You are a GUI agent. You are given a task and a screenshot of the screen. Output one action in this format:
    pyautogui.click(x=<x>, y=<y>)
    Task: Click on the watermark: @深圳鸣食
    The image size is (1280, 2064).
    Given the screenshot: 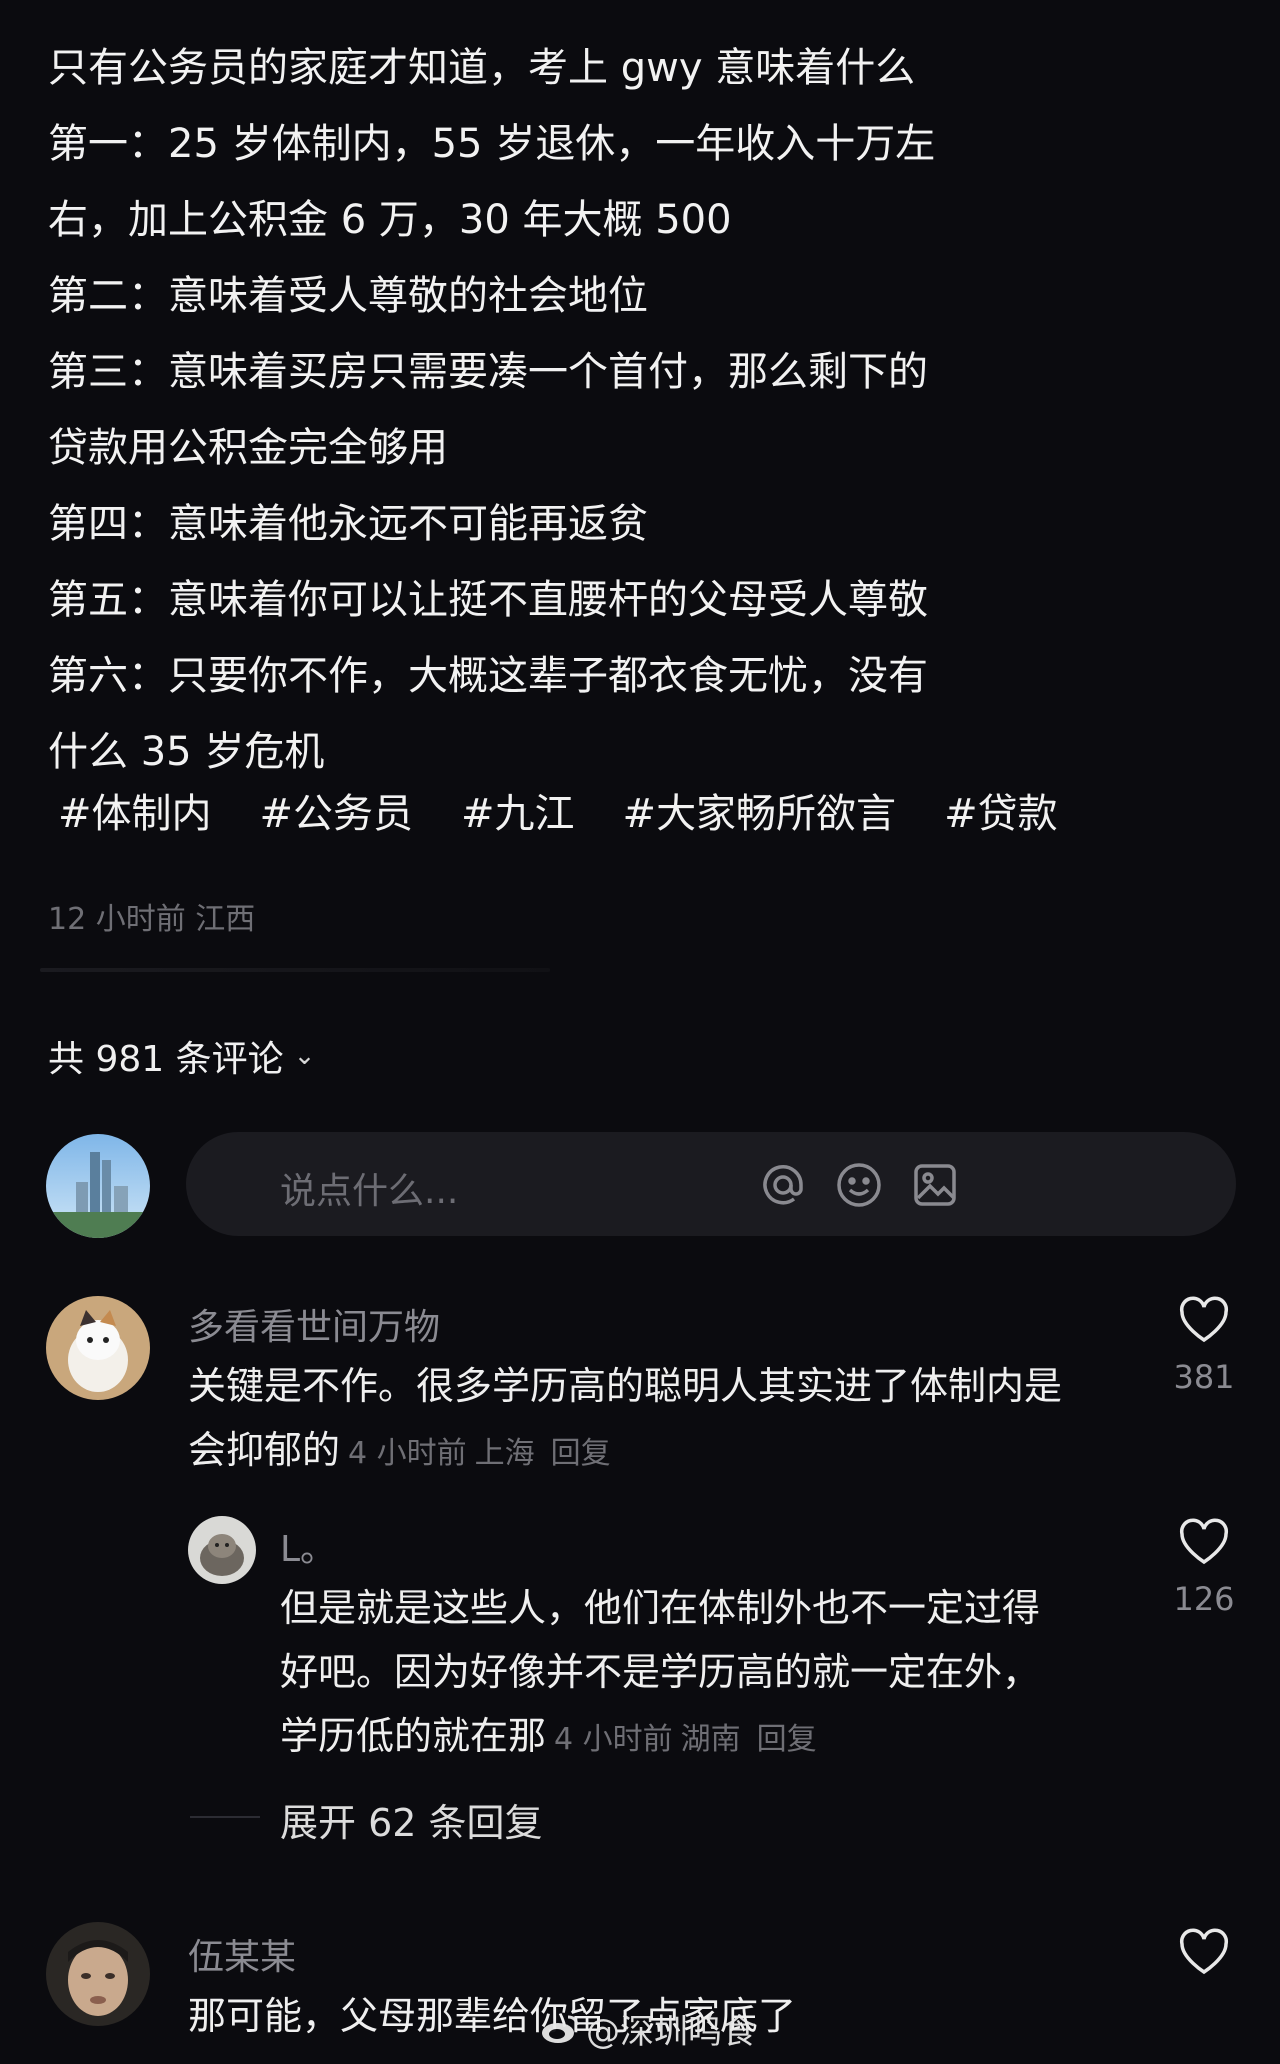 What is the action you would take?
    pyautogui.click(x=648, y=2028)
    